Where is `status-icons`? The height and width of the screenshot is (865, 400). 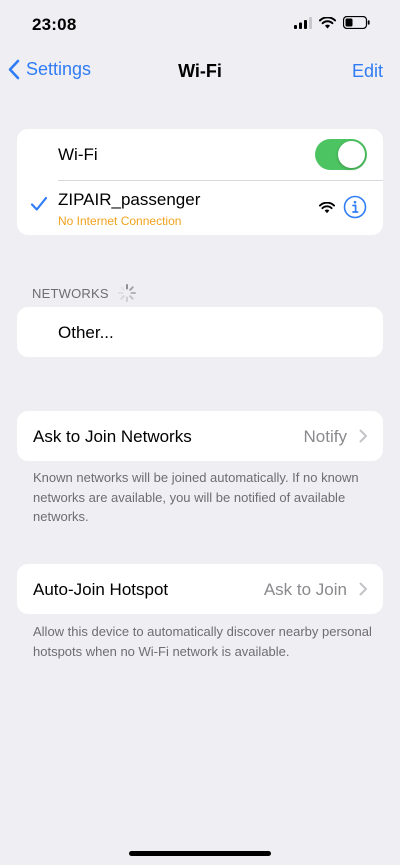 status-icons is located at coordinates (332, 22).